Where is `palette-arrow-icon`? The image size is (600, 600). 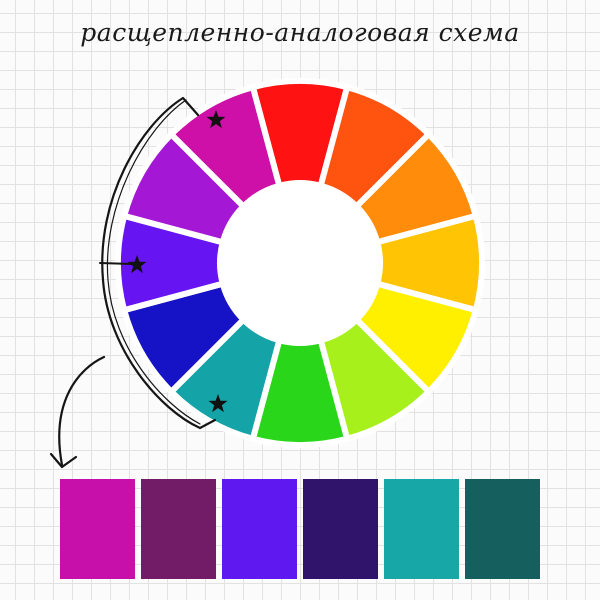 palette-arrow-icon is located at coordinates (82, 411).